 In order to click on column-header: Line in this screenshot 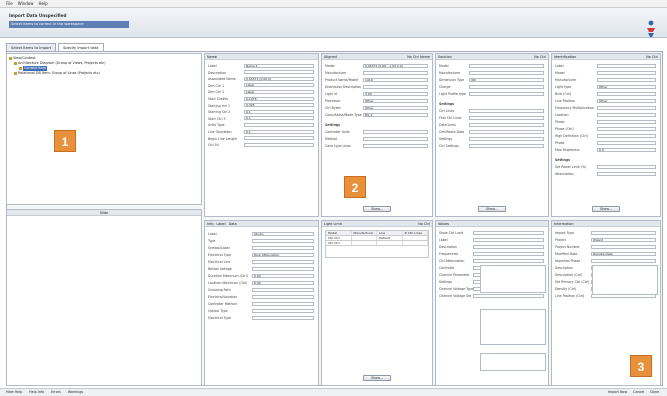, I will do `click(390, 233)`.